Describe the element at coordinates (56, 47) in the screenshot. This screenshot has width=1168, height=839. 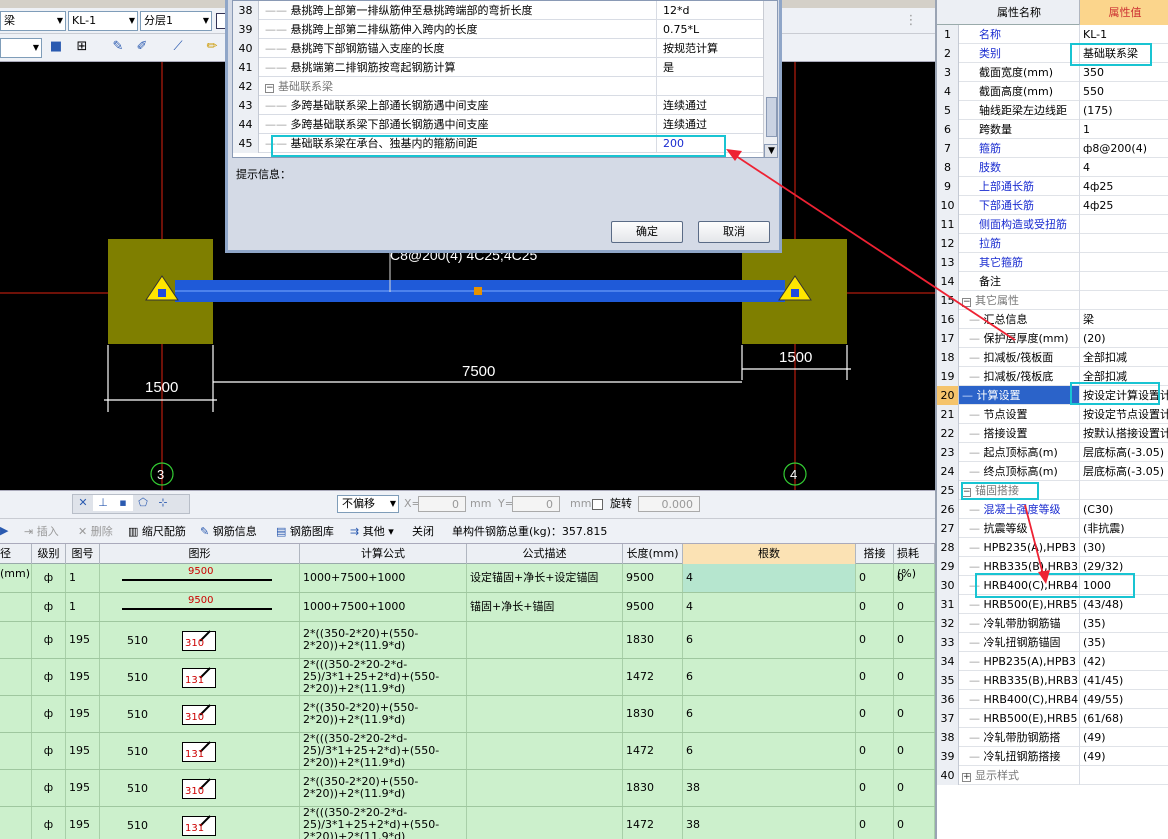
I see `rectangle-icon: ■` at that location.